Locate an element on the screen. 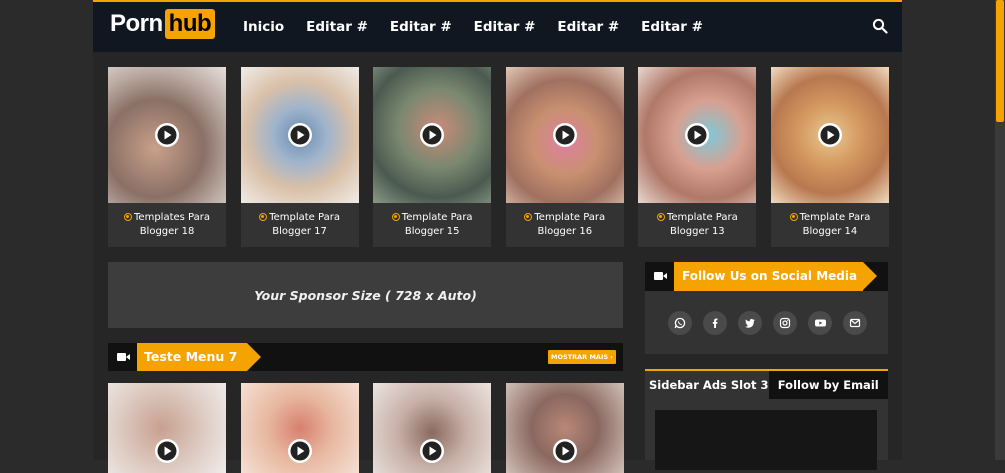 This screenshot has width=1005, height=473. sponsor-ad-slot: Your Sponsor Size ( 728 x Auto) is located at coordinates (365, 295).